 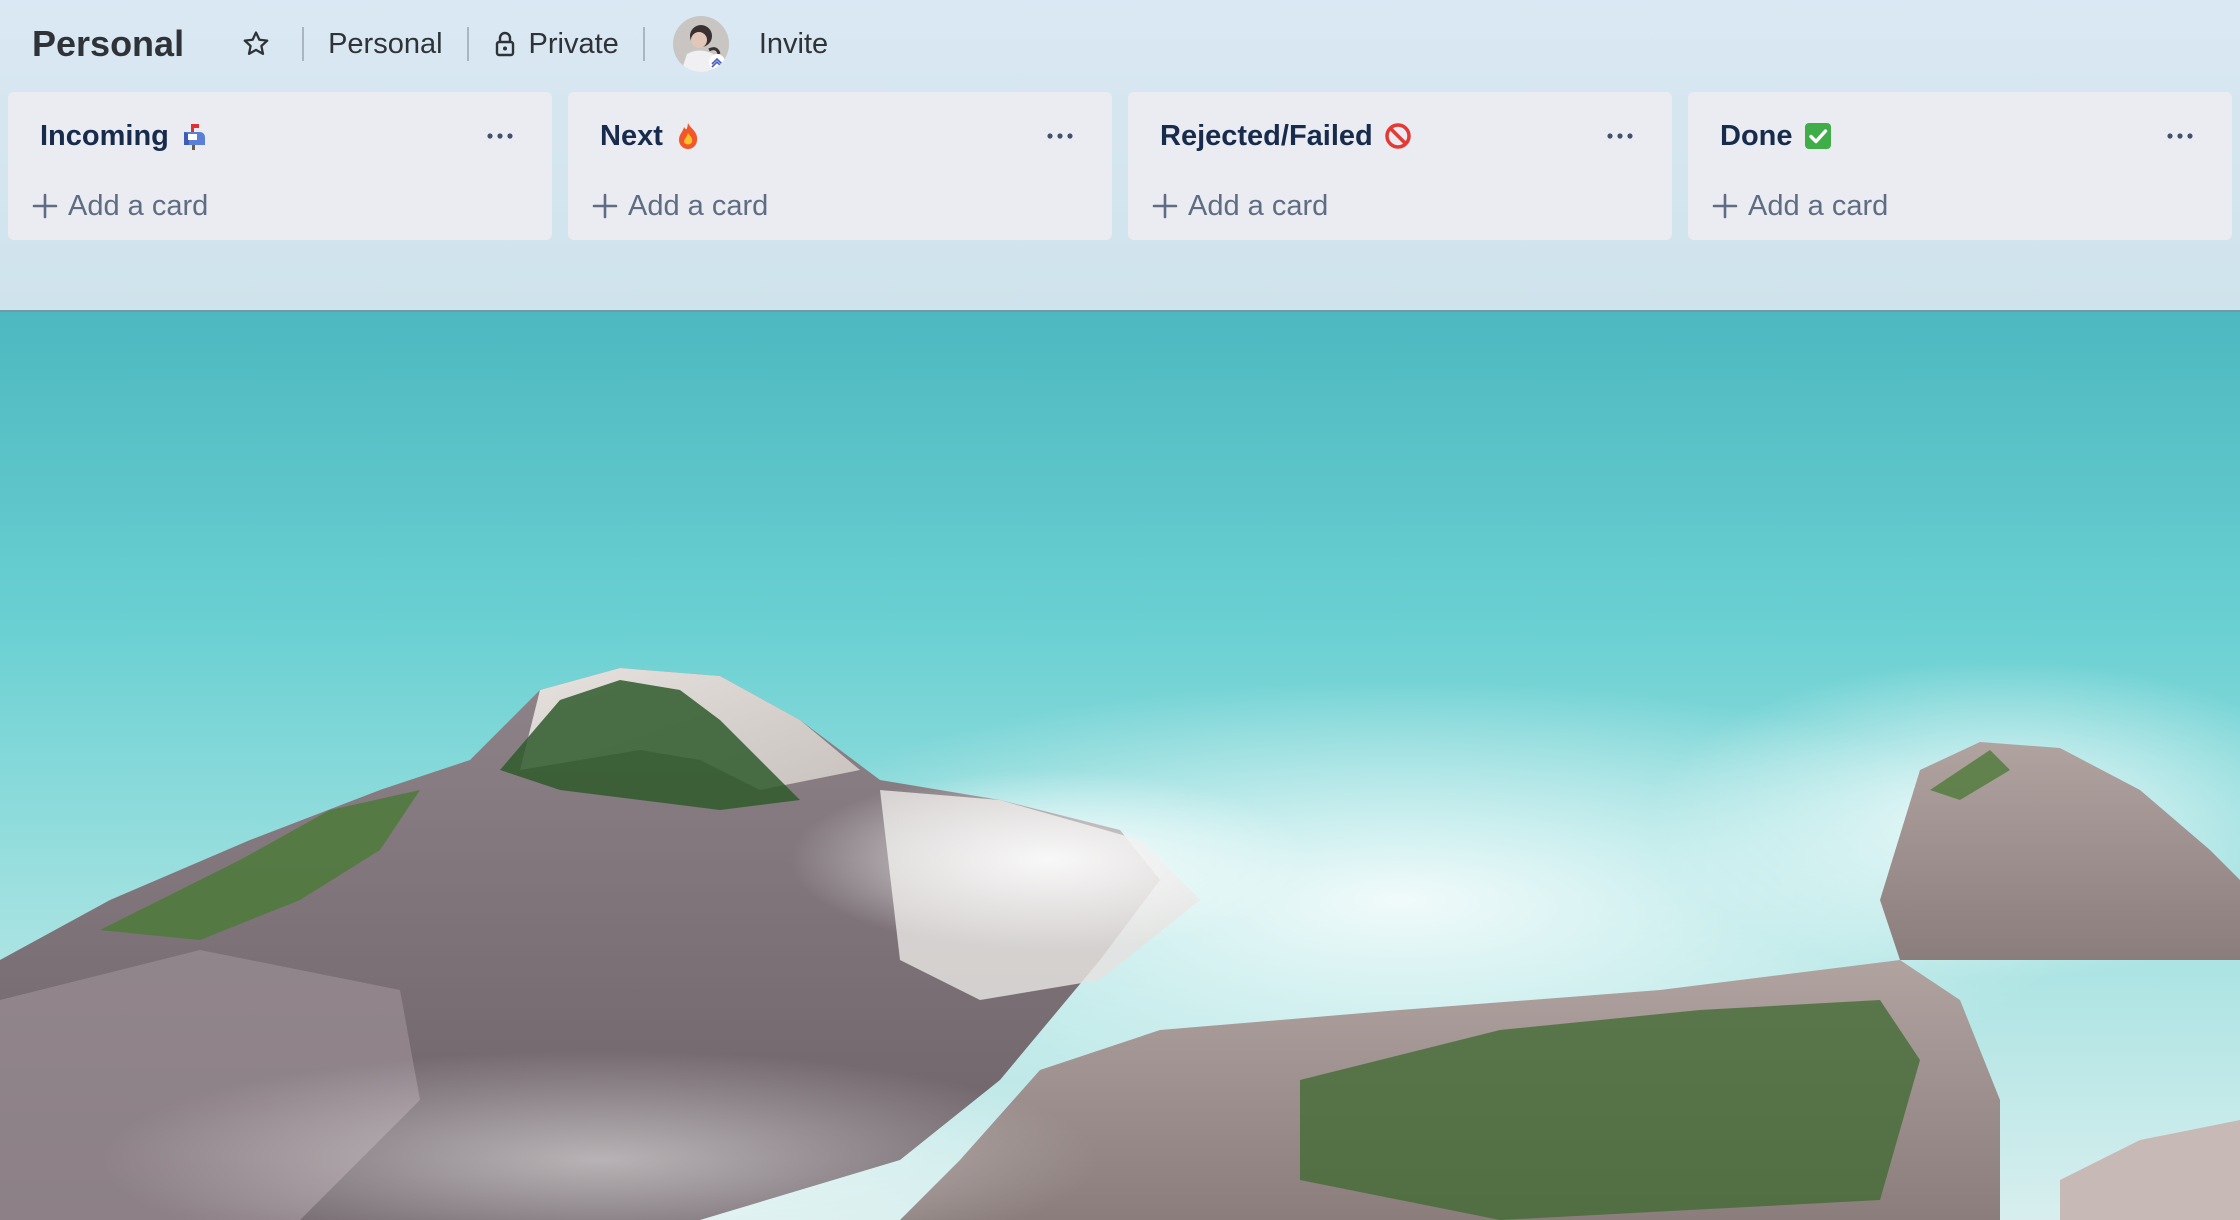 I want to click on board-header: Personal Personal Private Invite, so click(x=1120, y=44).